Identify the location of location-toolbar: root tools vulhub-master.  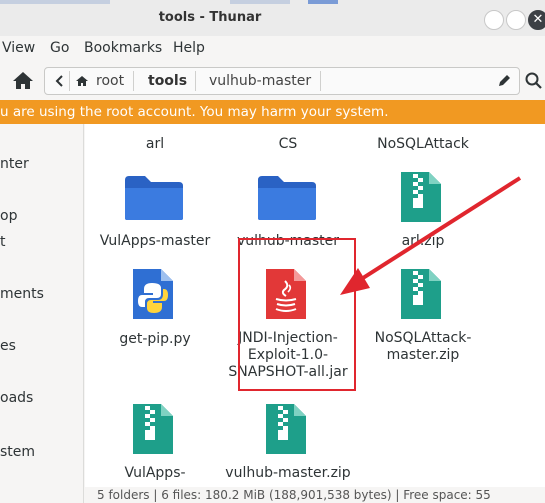
(272, 81).